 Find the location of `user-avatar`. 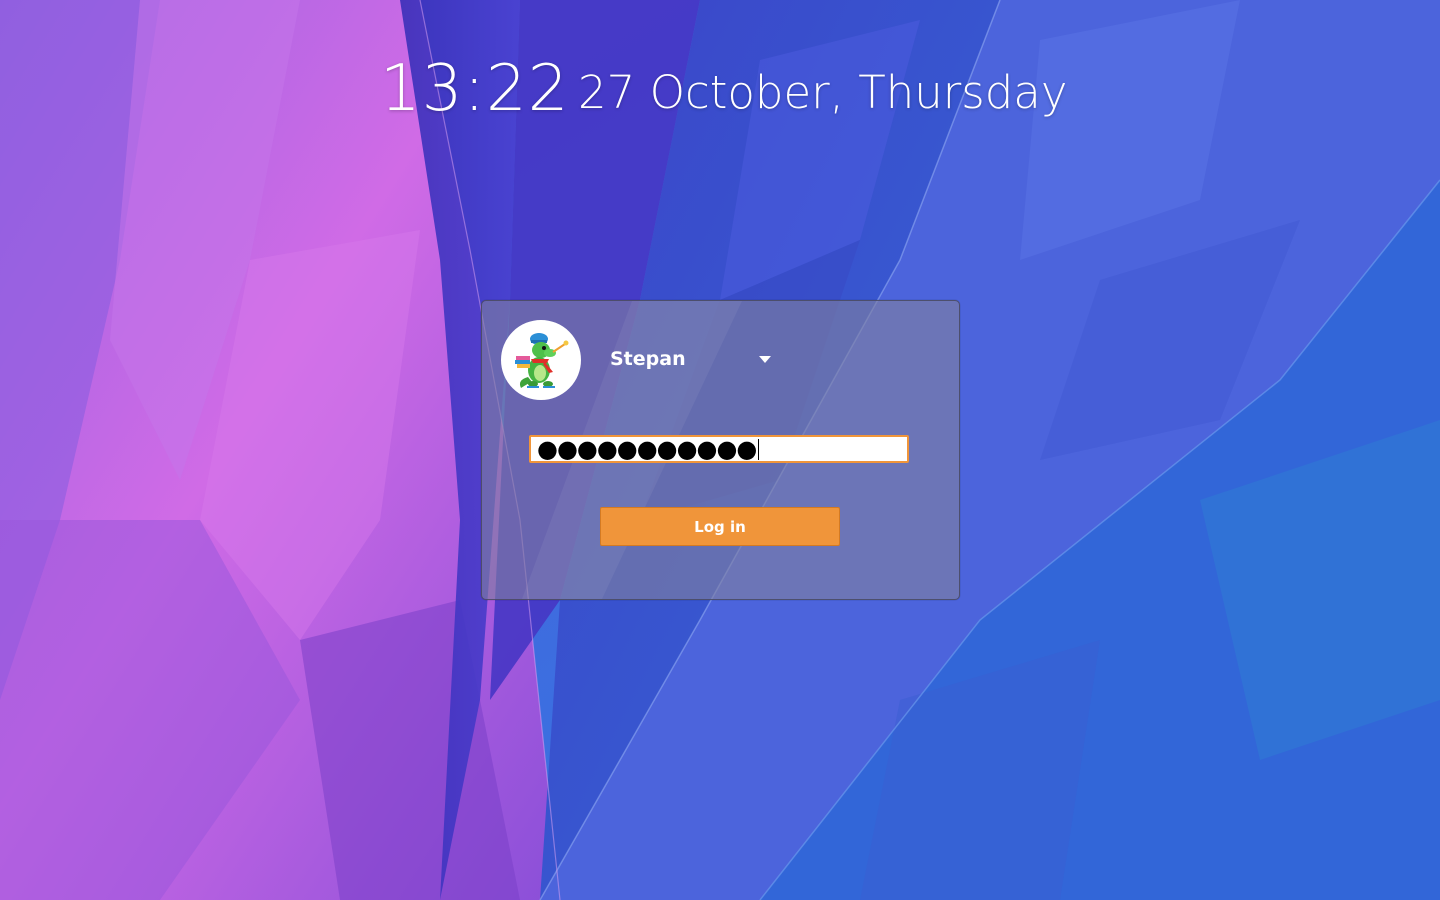

user-avatar is located at coordinates (541, 360).